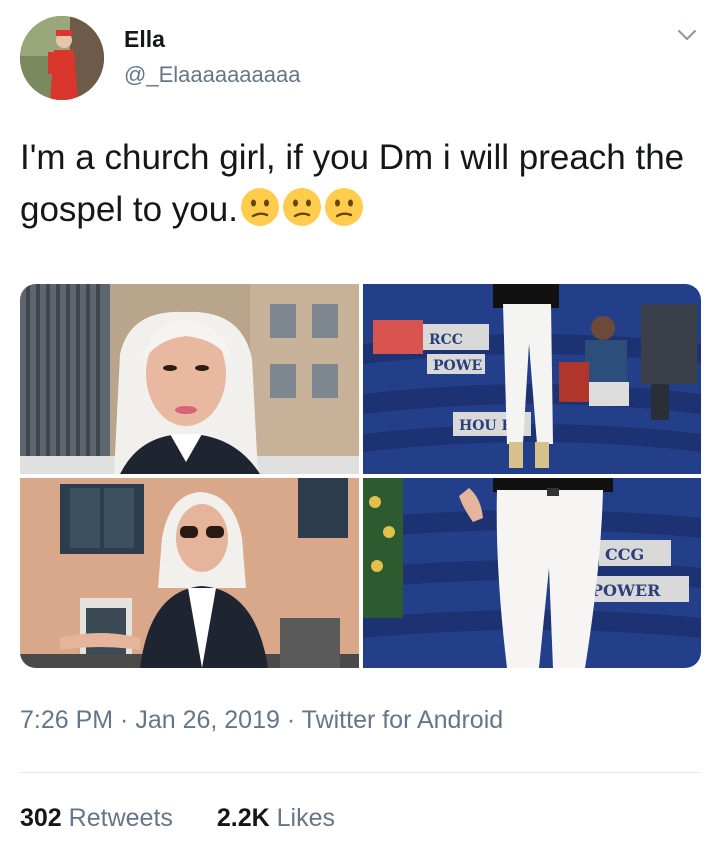 Image resolution: width=720 pixels, height=854 pixels. Describe the element at coordinates (360, 58) in the screenshot. I see `tweet-header: Ella @_Elaaaaaaaaaa` at that location.